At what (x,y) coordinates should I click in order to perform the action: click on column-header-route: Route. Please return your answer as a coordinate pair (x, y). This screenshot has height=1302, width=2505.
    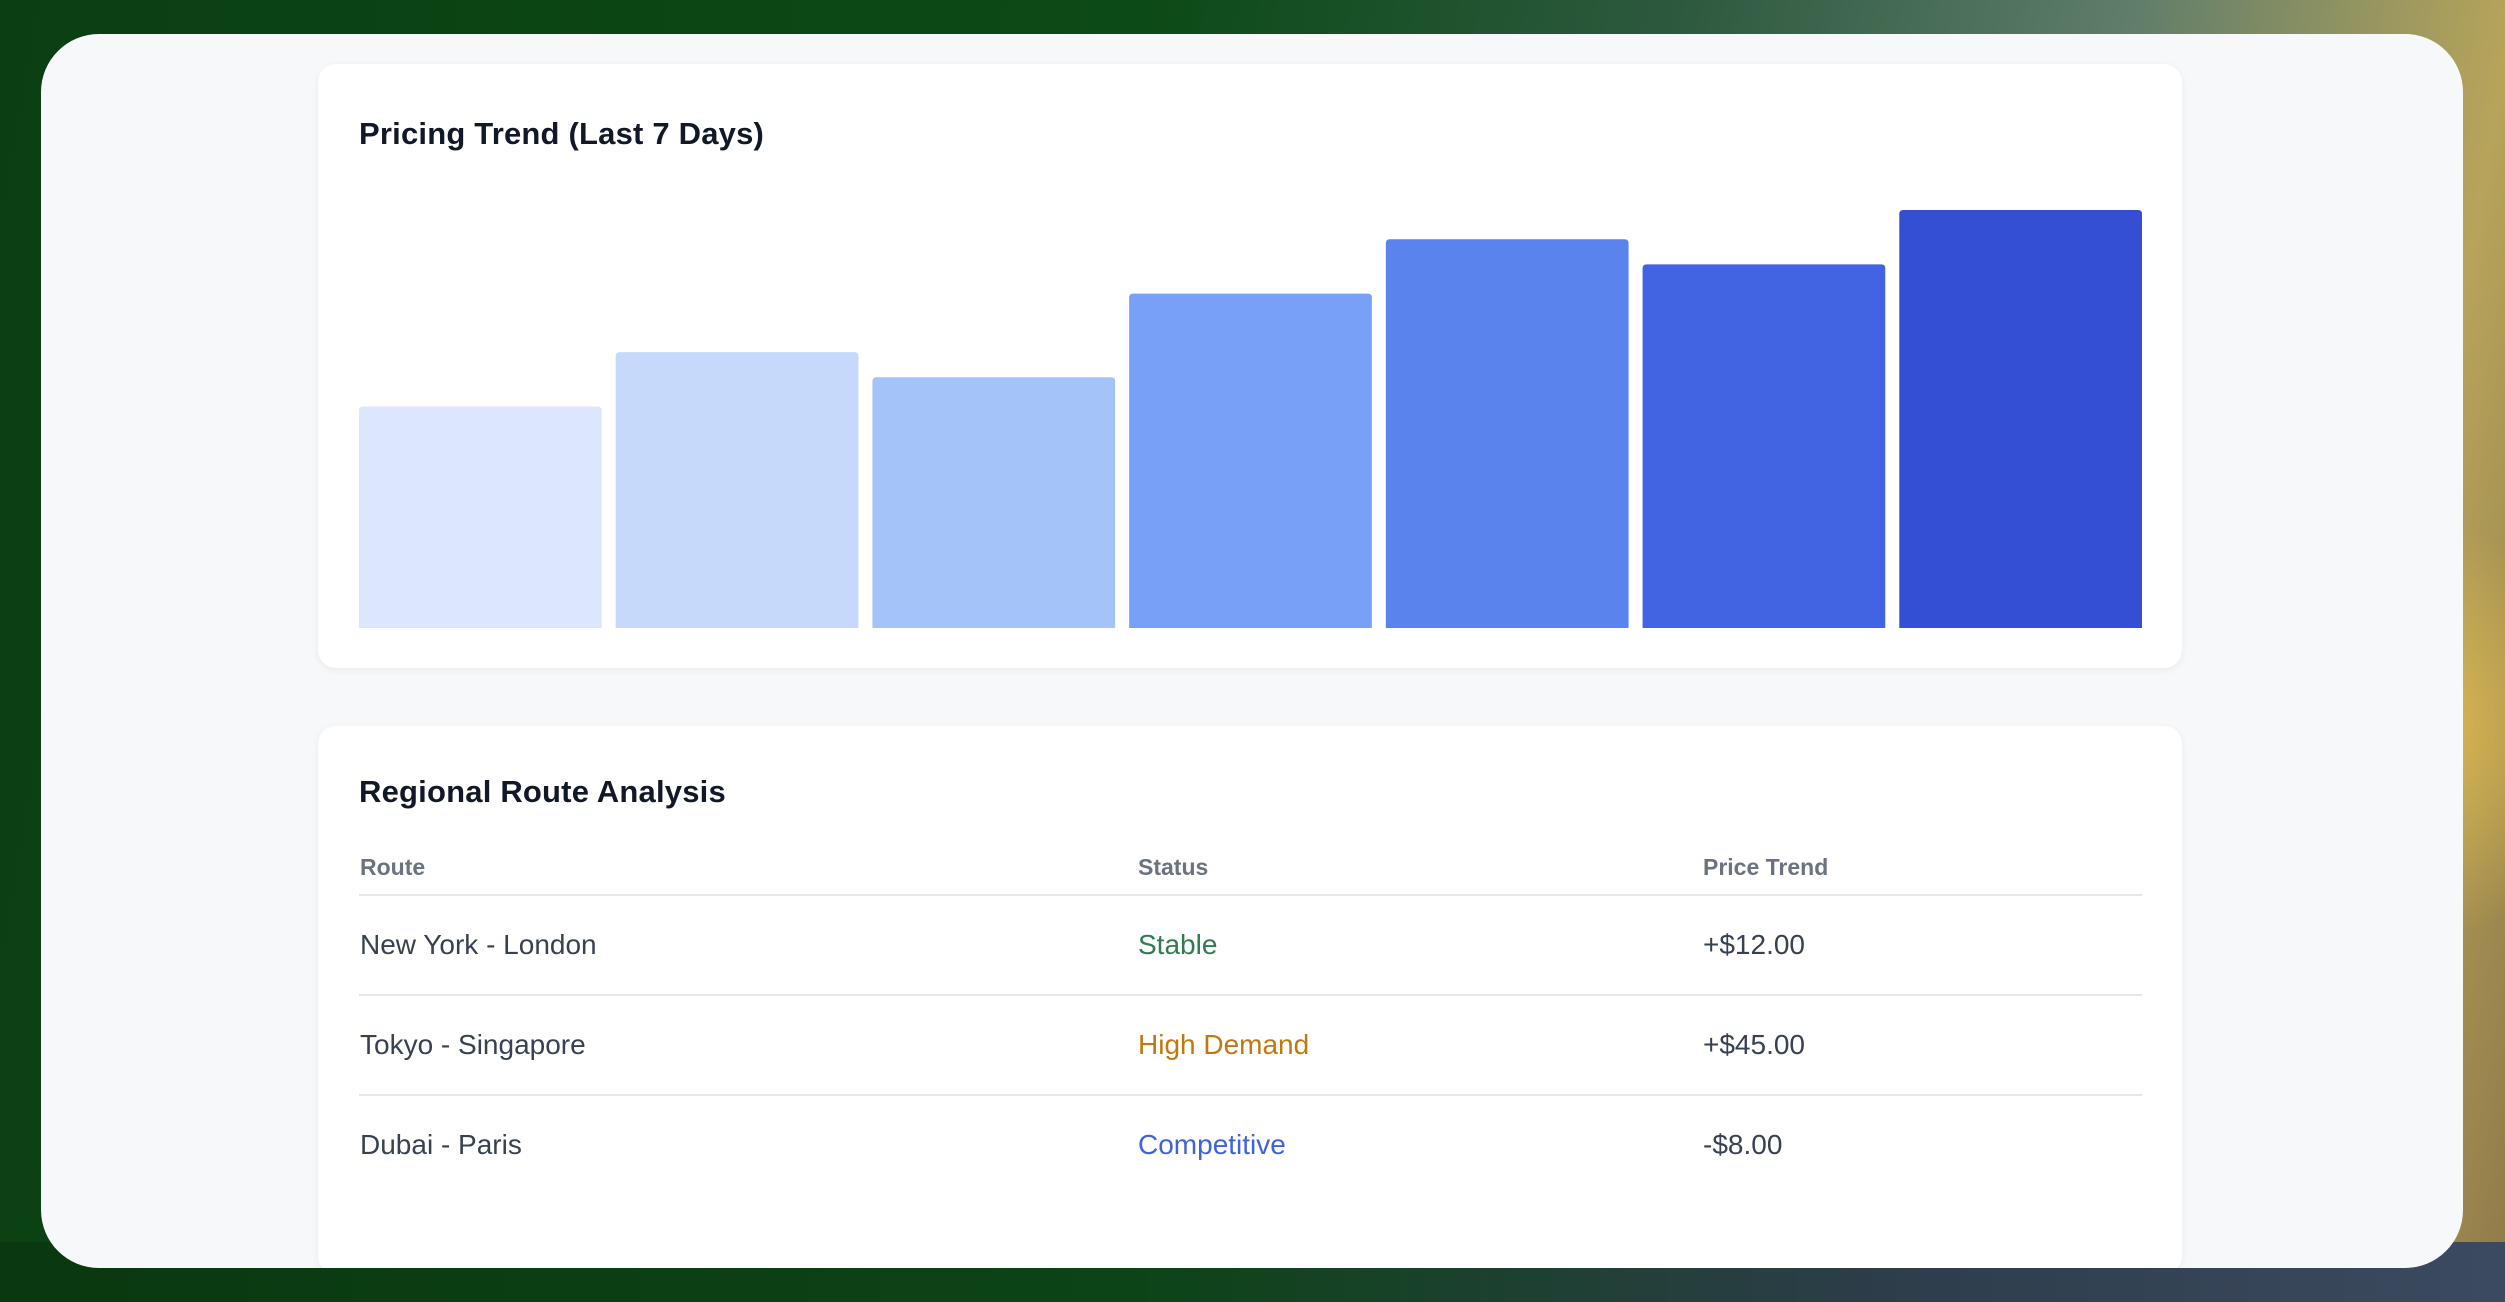
    Looking at the image, I should click on (748, 868).